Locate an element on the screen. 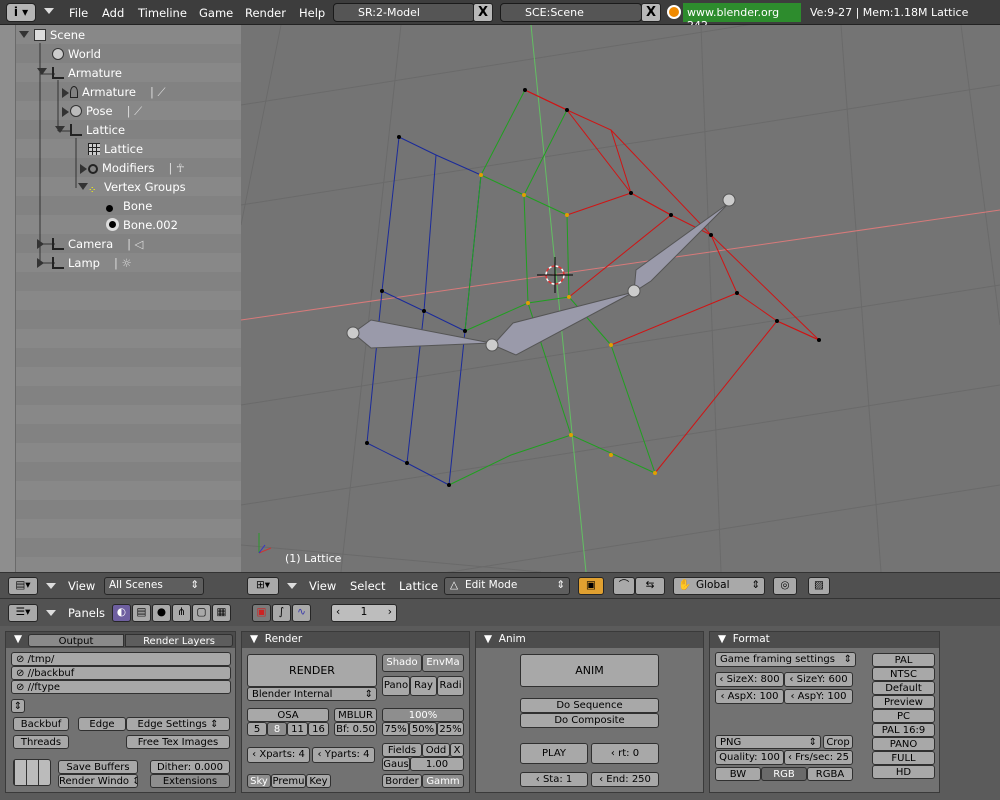 This screenshot has height=800, width=1000. yparts-field: ‹ Yparts: 4 is located at coordinates (343, 755).